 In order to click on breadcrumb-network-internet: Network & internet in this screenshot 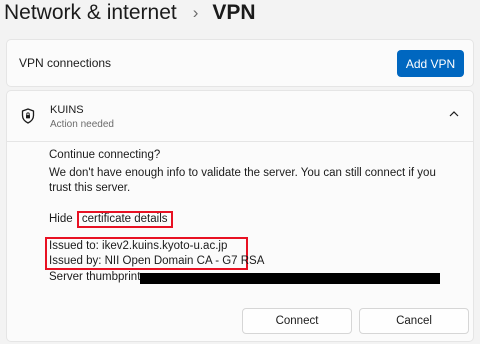, I will do `click(90, 13)`.